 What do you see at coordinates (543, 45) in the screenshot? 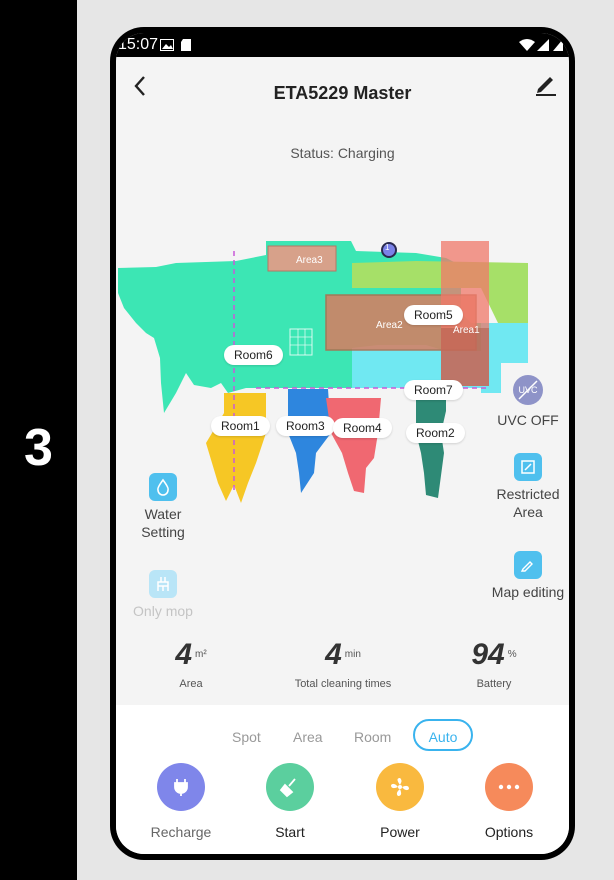
I see `signal-icon` at bounding box center [543, 45].